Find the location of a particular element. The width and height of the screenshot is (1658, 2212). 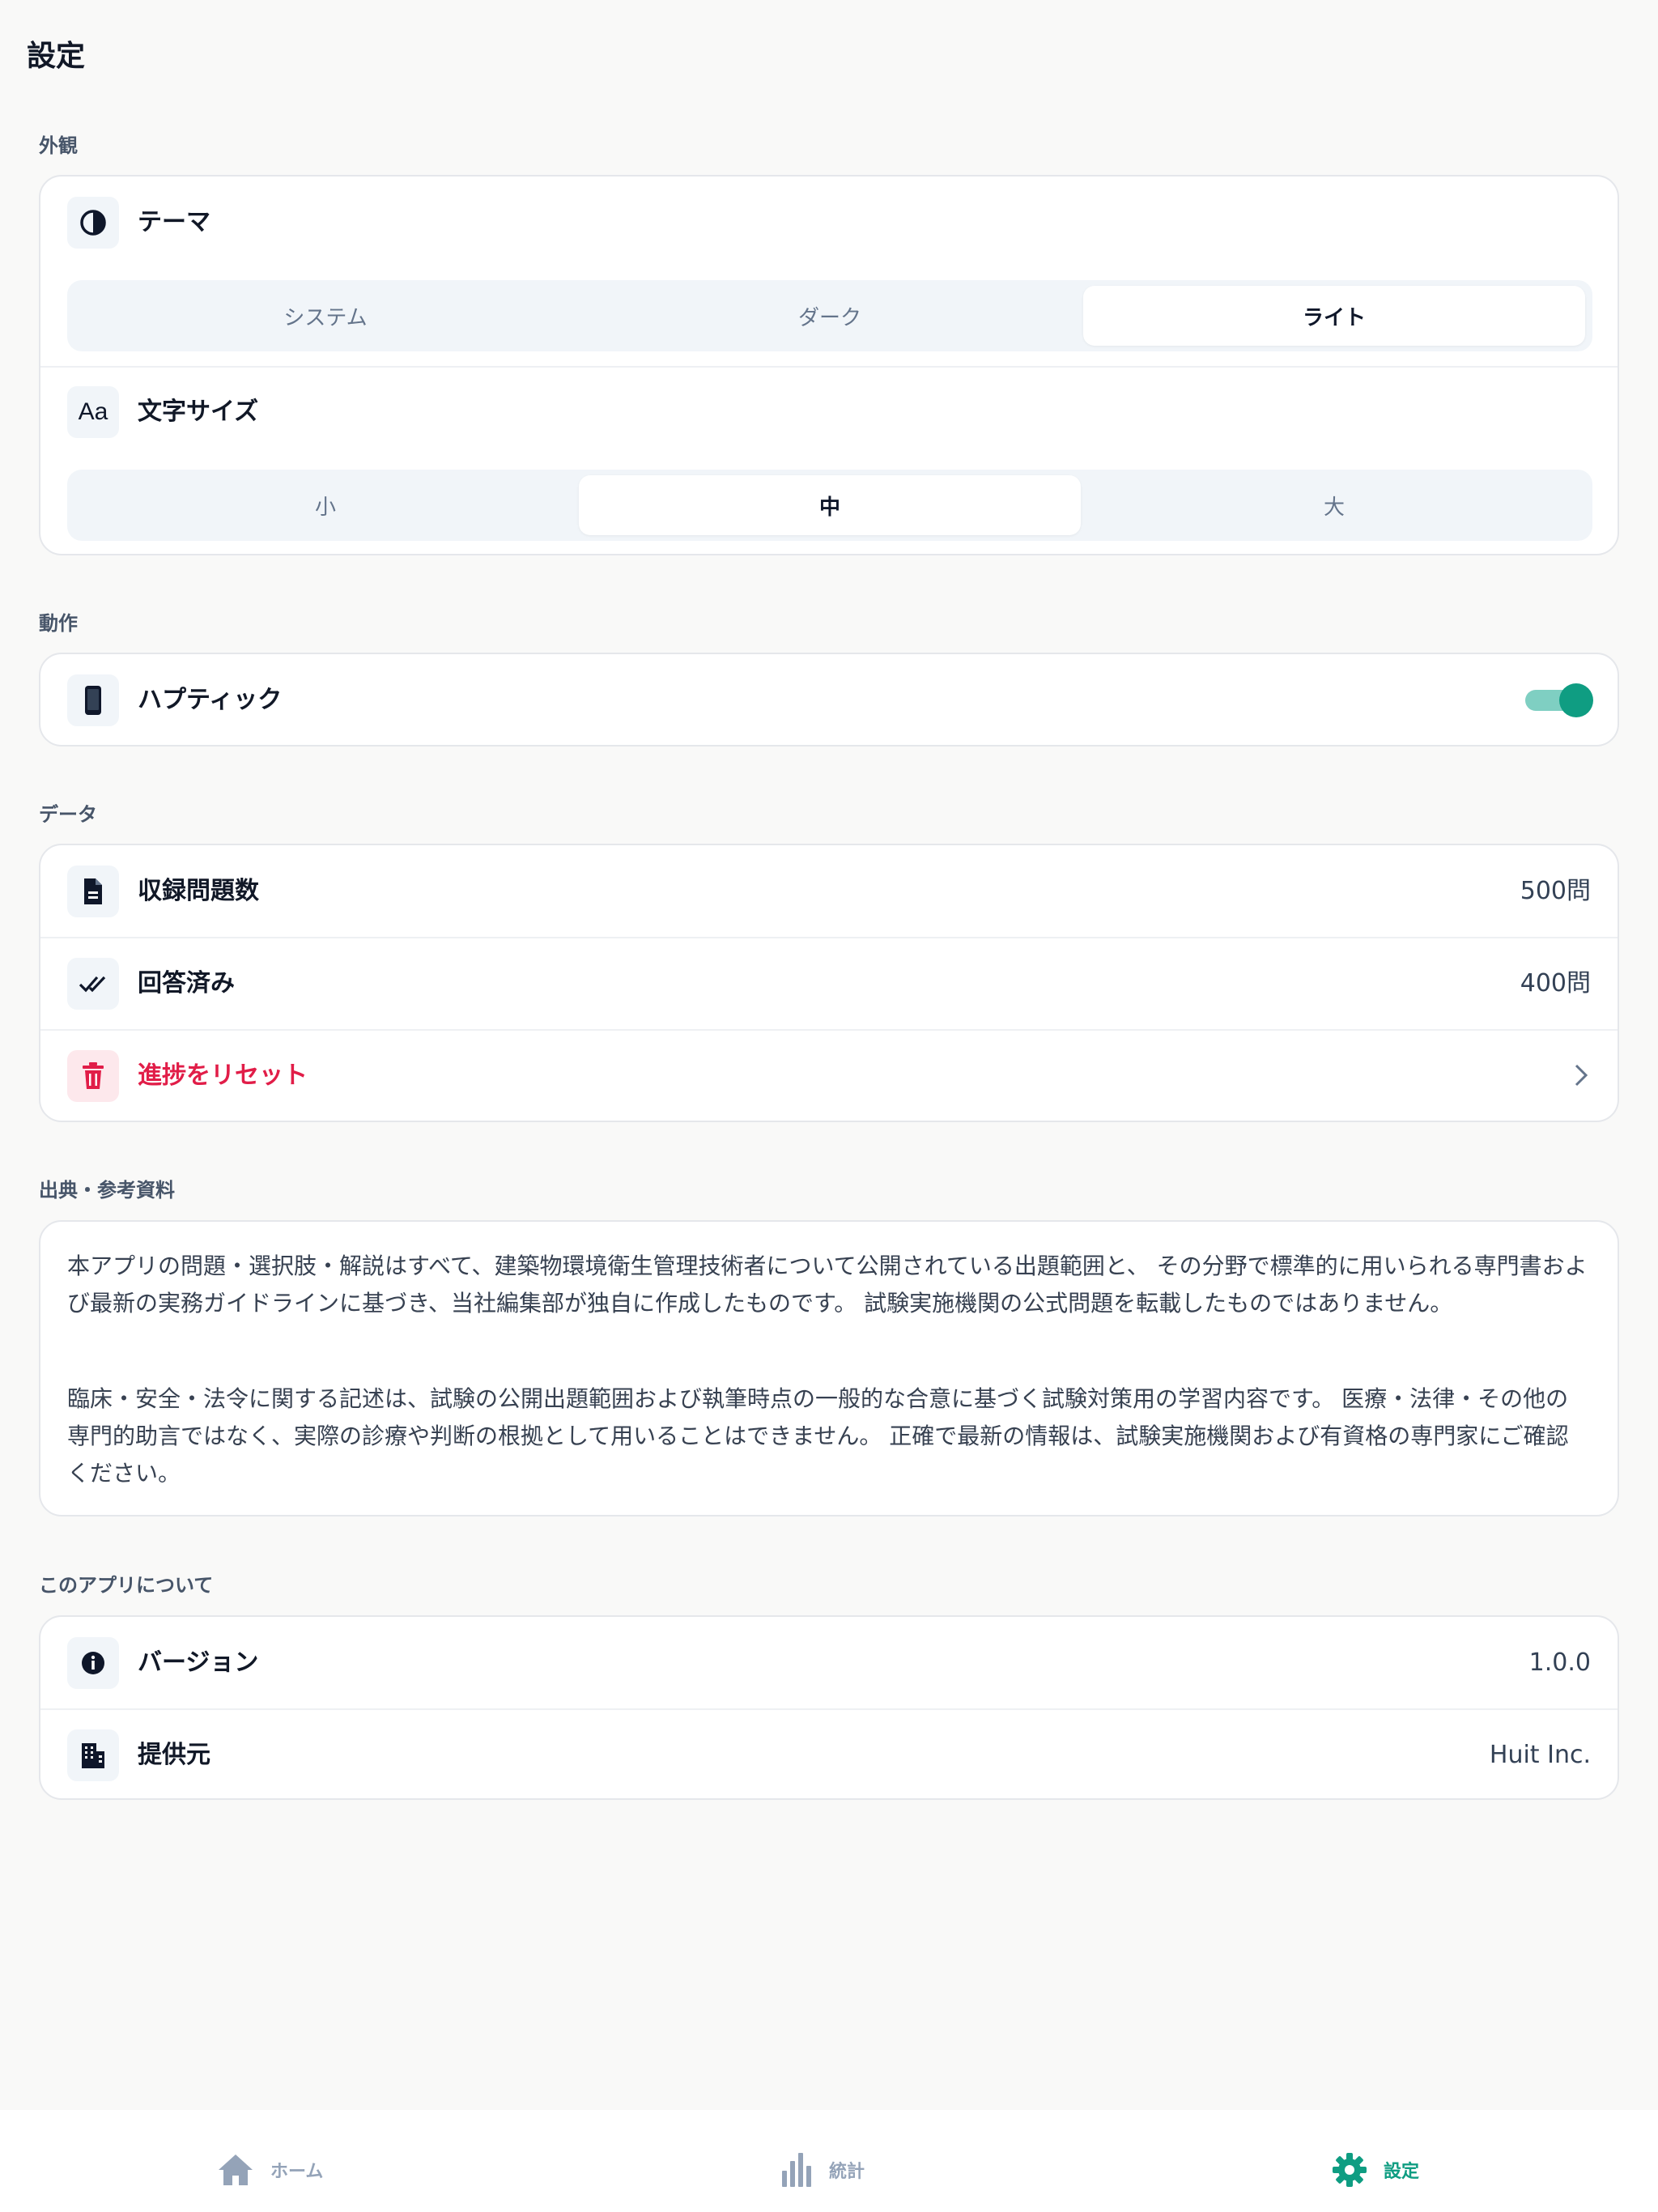

reset-progress-row: 進捗をリセット is located at coordinates (829, 1077).